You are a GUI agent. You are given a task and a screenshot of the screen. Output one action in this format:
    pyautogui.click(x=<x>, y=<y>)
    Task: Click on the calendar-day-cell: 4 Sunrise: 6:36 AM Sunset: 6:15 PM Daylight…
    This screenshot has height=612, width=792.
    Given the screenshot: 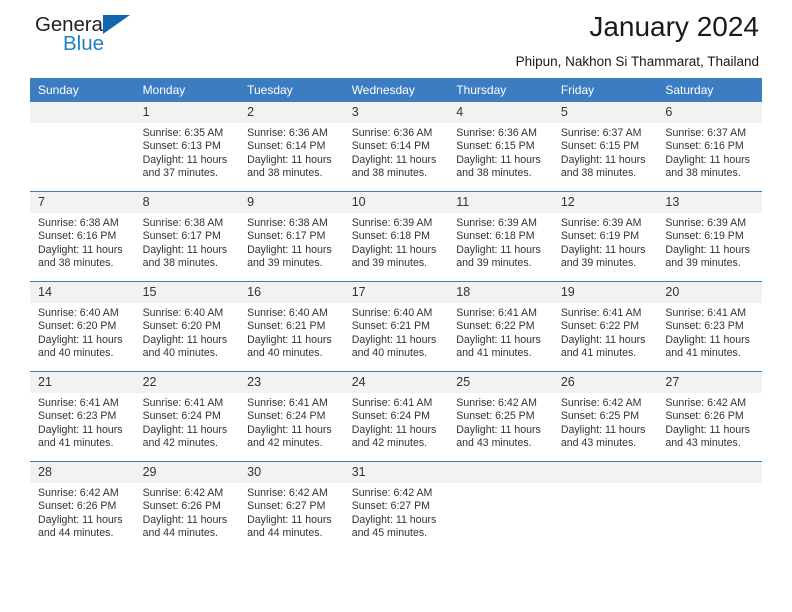 What is the action you would take?
    pyautogui.click(x=500, y=147)
    